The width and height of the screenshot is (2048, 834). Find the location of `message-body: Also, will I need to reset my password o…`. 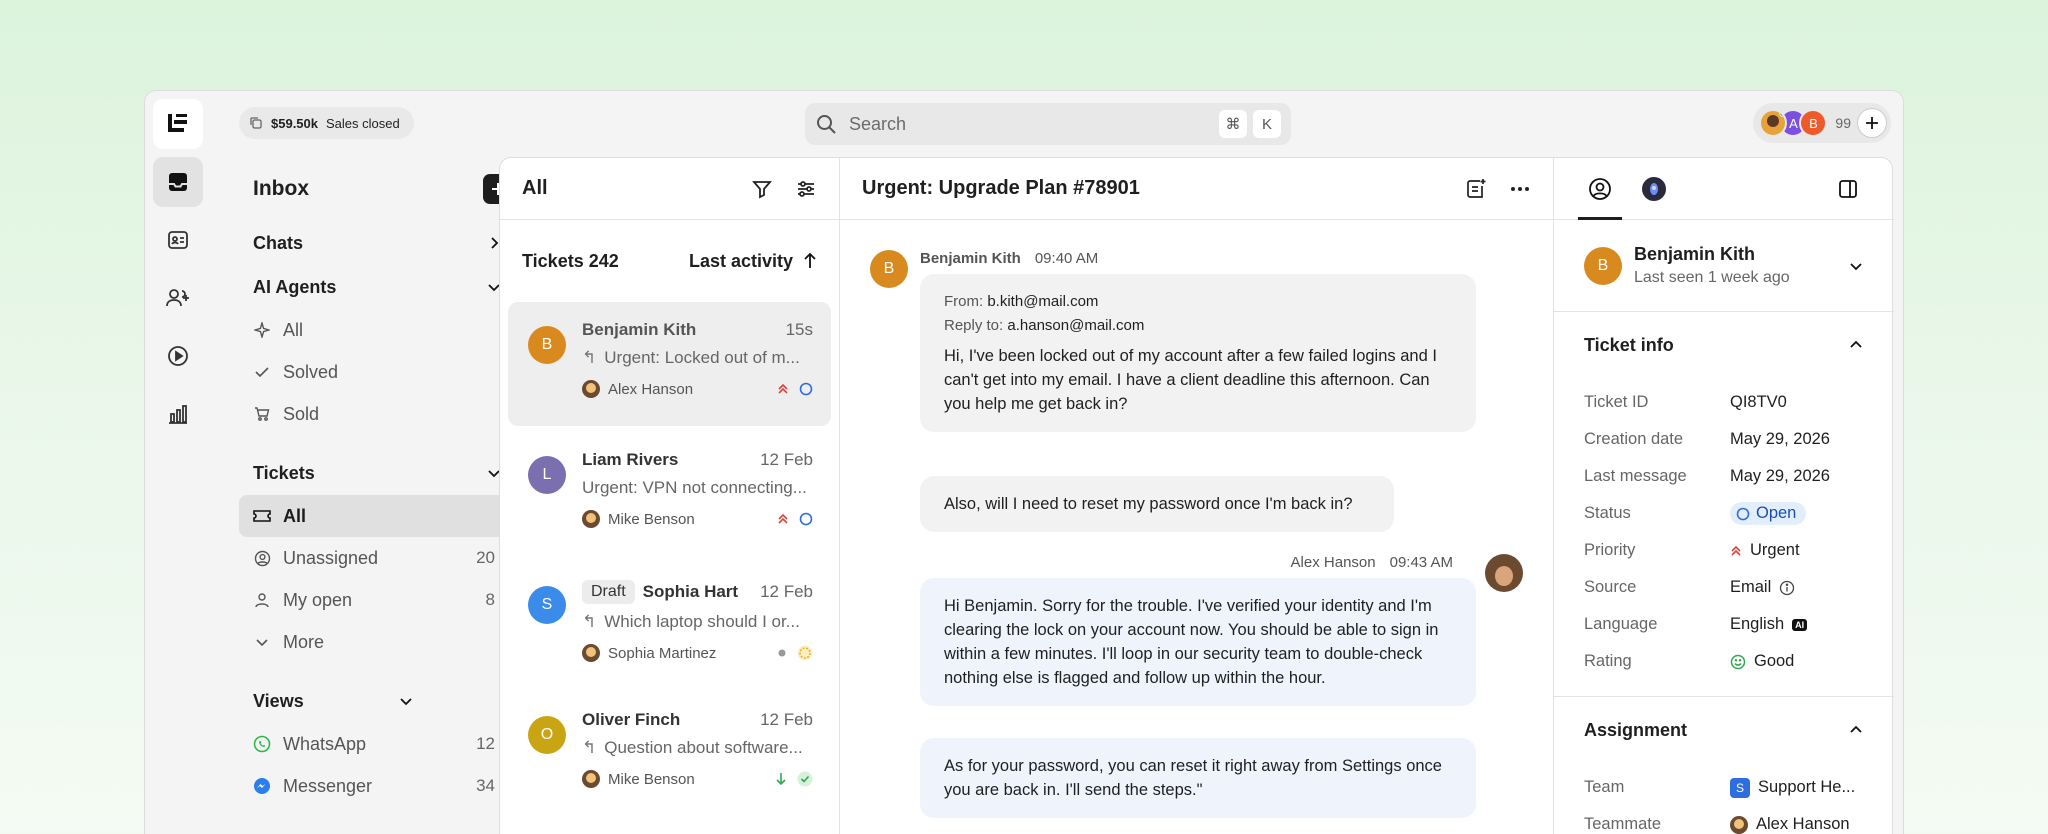

message-body: Also, will I need to reset my password o… is located at coordinates (1148, 504).